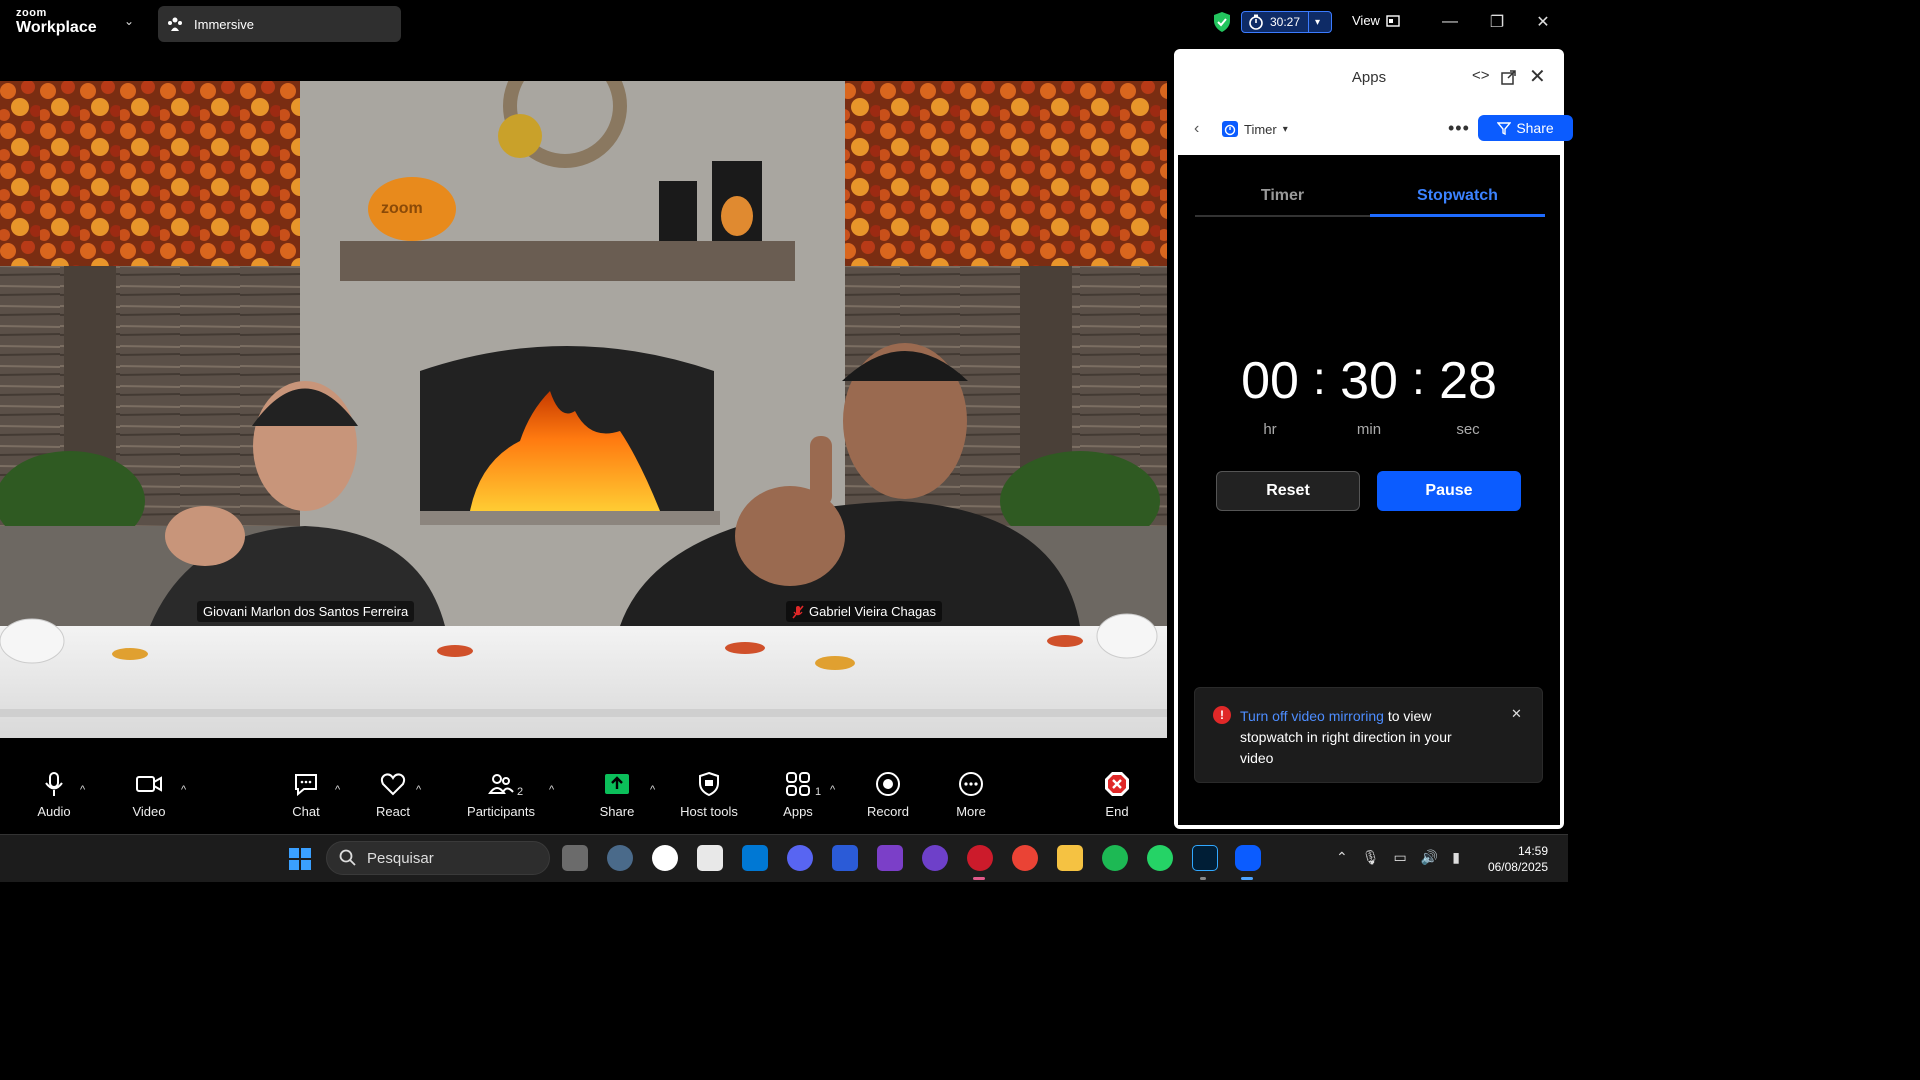  I want to click on chat-options-caret: ^, so click(337, 790).